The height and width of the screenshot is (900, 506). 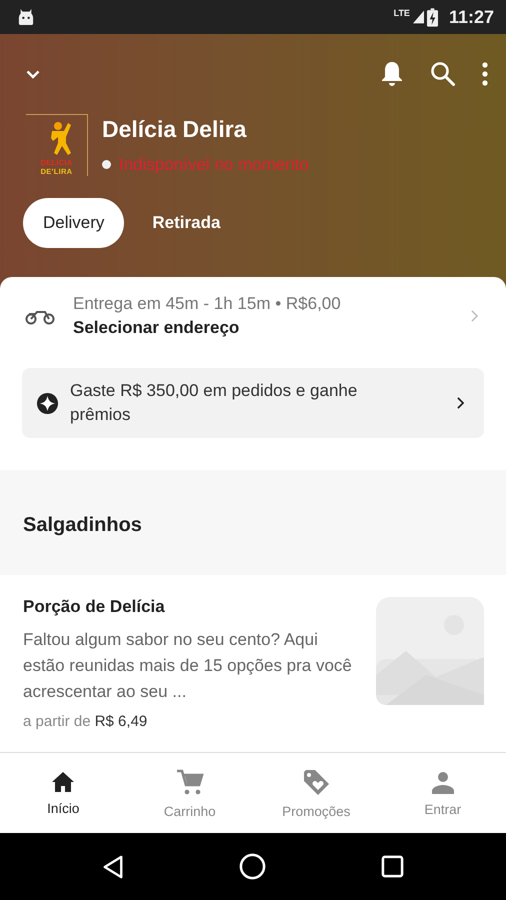 What do you see at coordinates (63, 793) in the screenshot?
I see `nav-tab: Início` at bounding box center [63, 793].